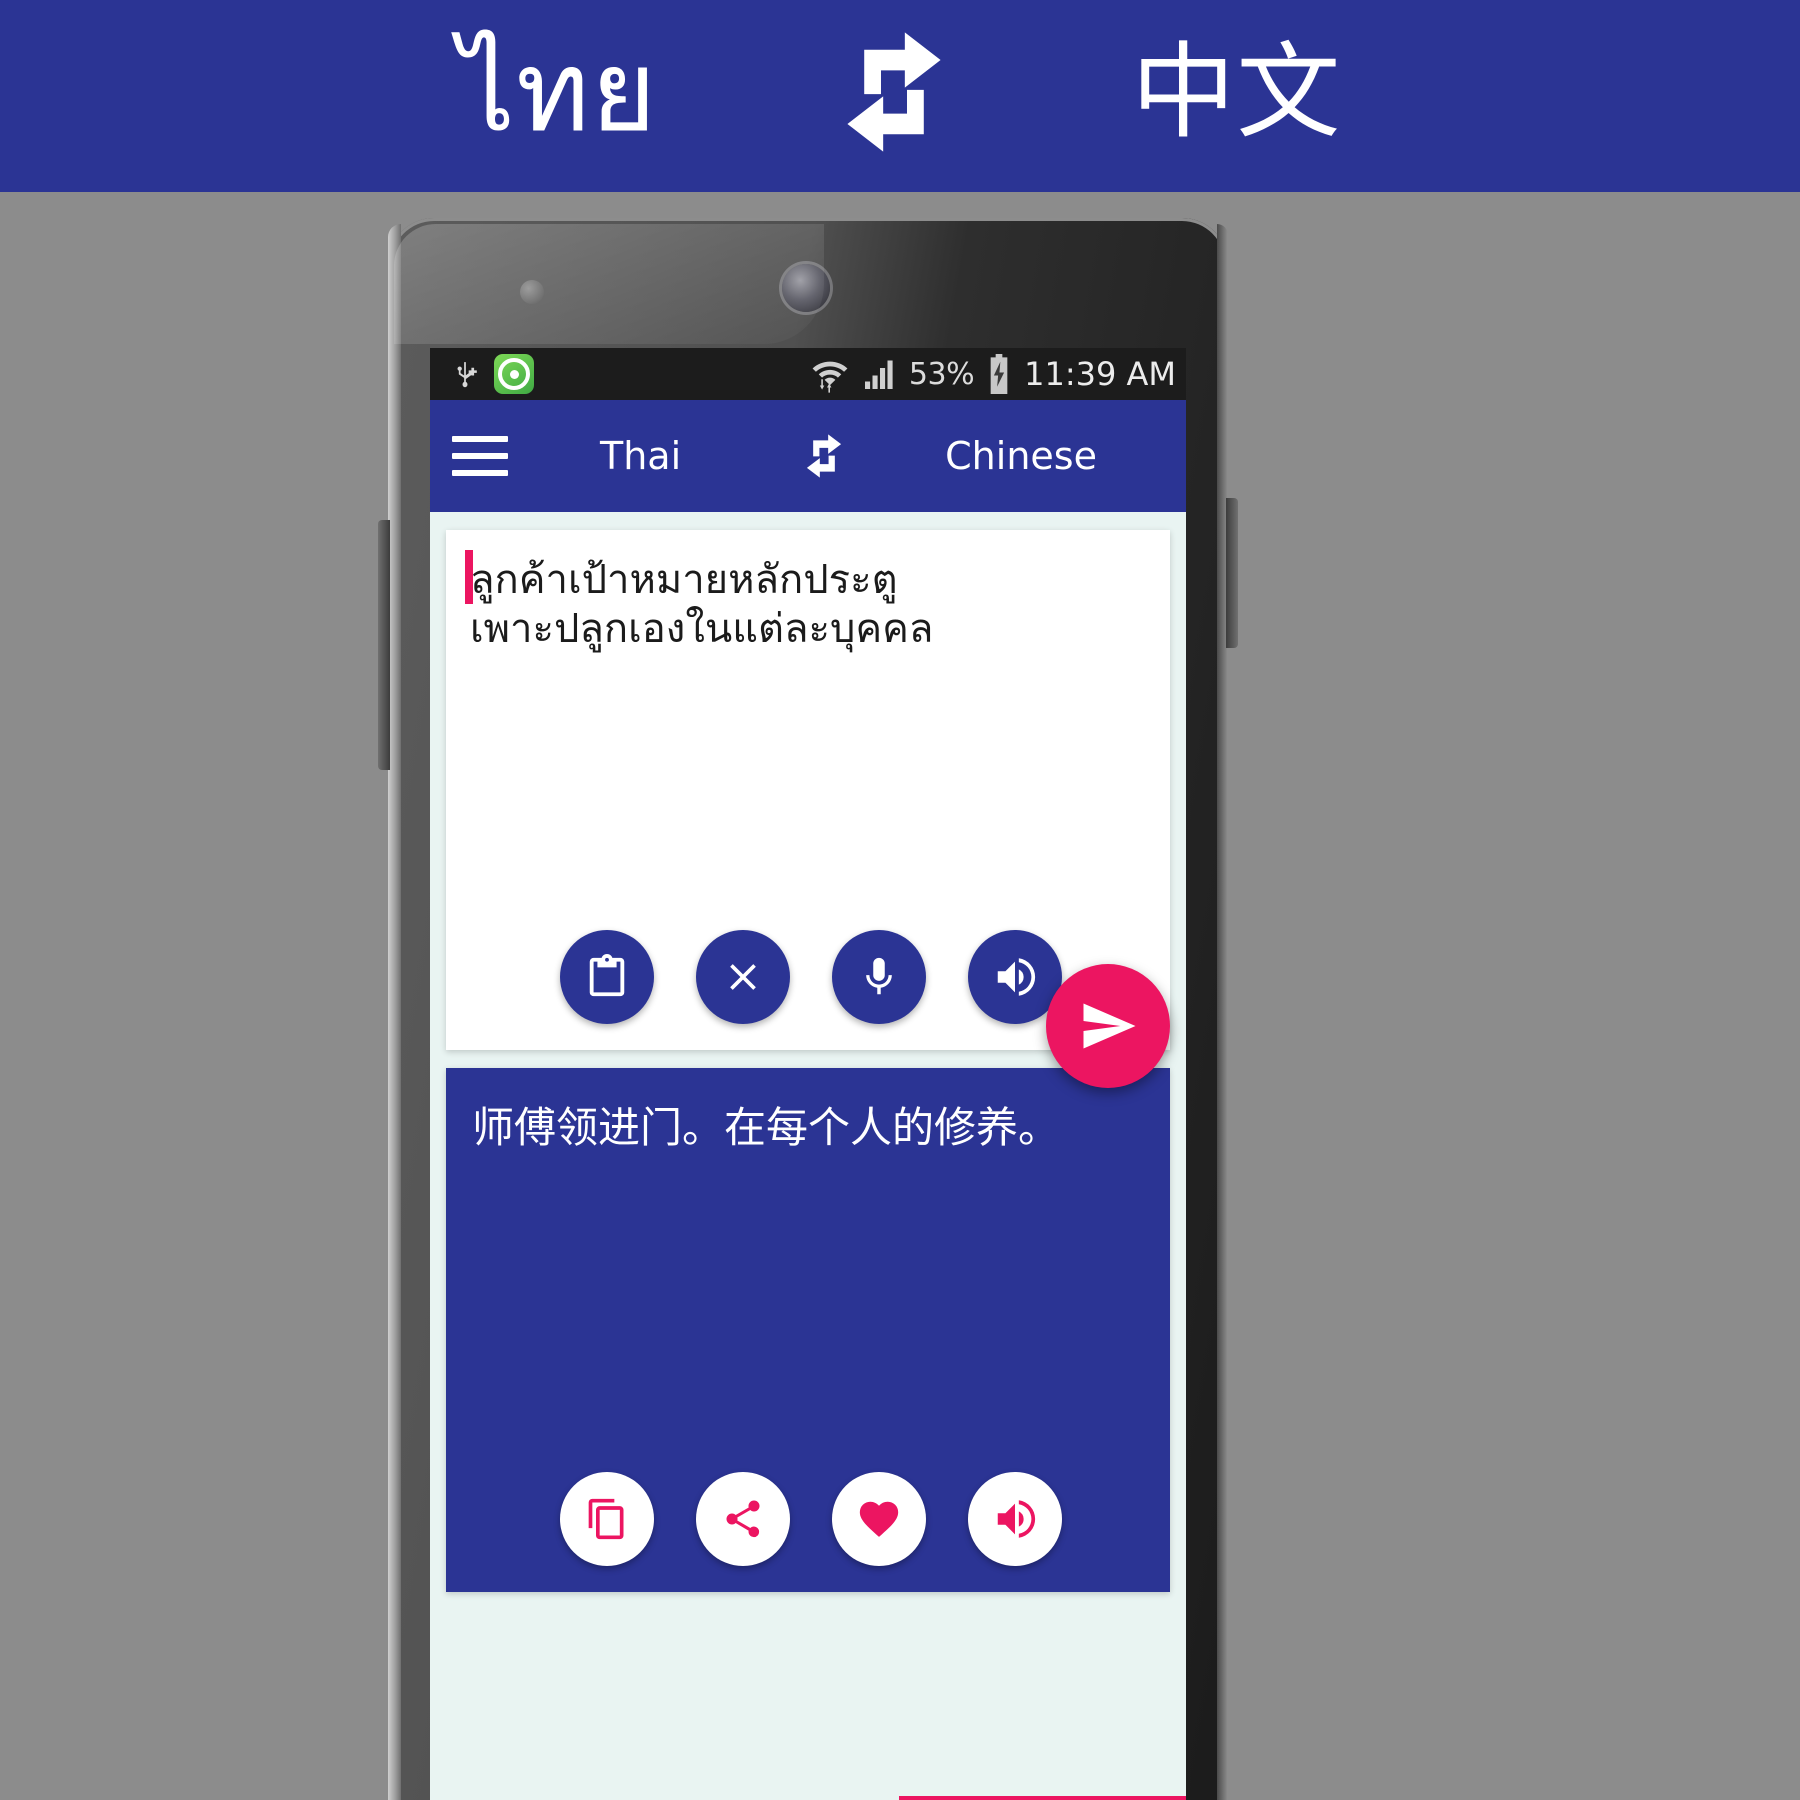 This screenshot has height=1800, width=1800. Describe the element at coordinates (806, 288) in the screenshot. I see `front-camera` at that location.